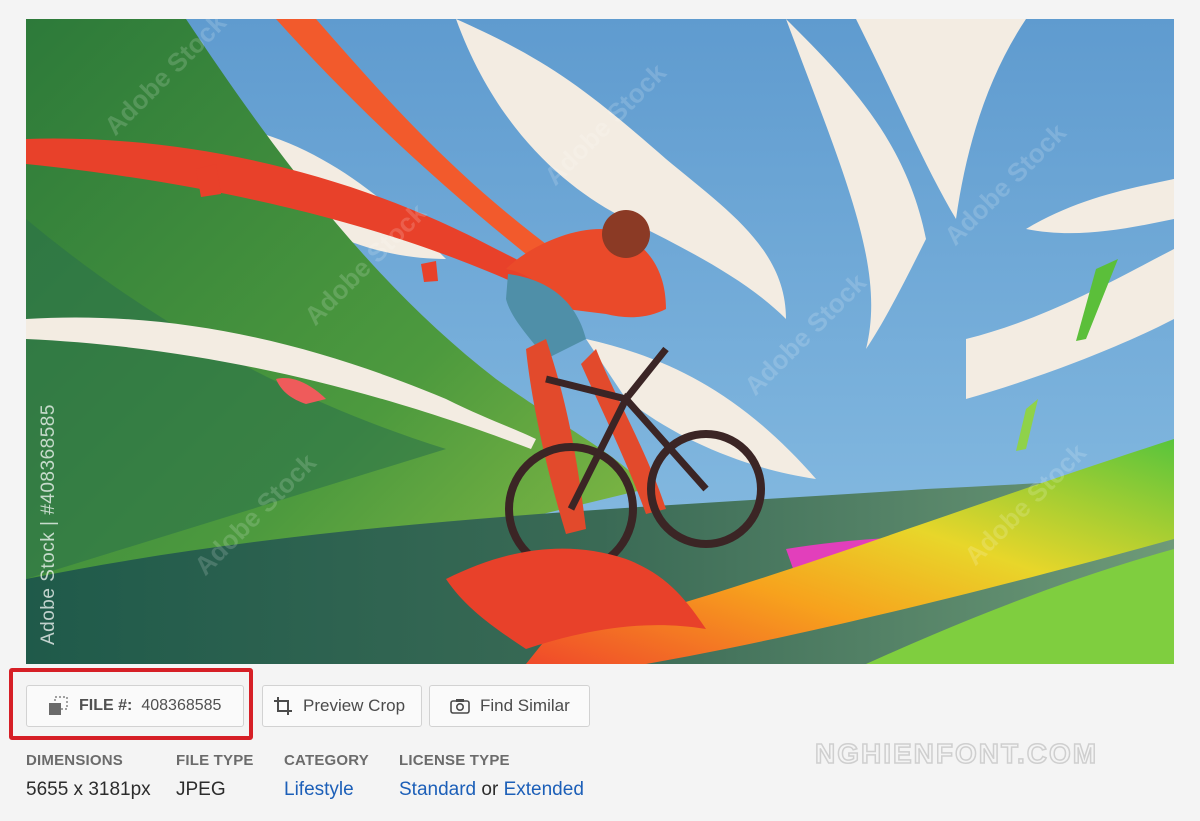 The image size is (1200, 821). Describe the element at coordinates (354, 705) in the screenshot. I see `preview-crop-label: Preview Crop` at that location.